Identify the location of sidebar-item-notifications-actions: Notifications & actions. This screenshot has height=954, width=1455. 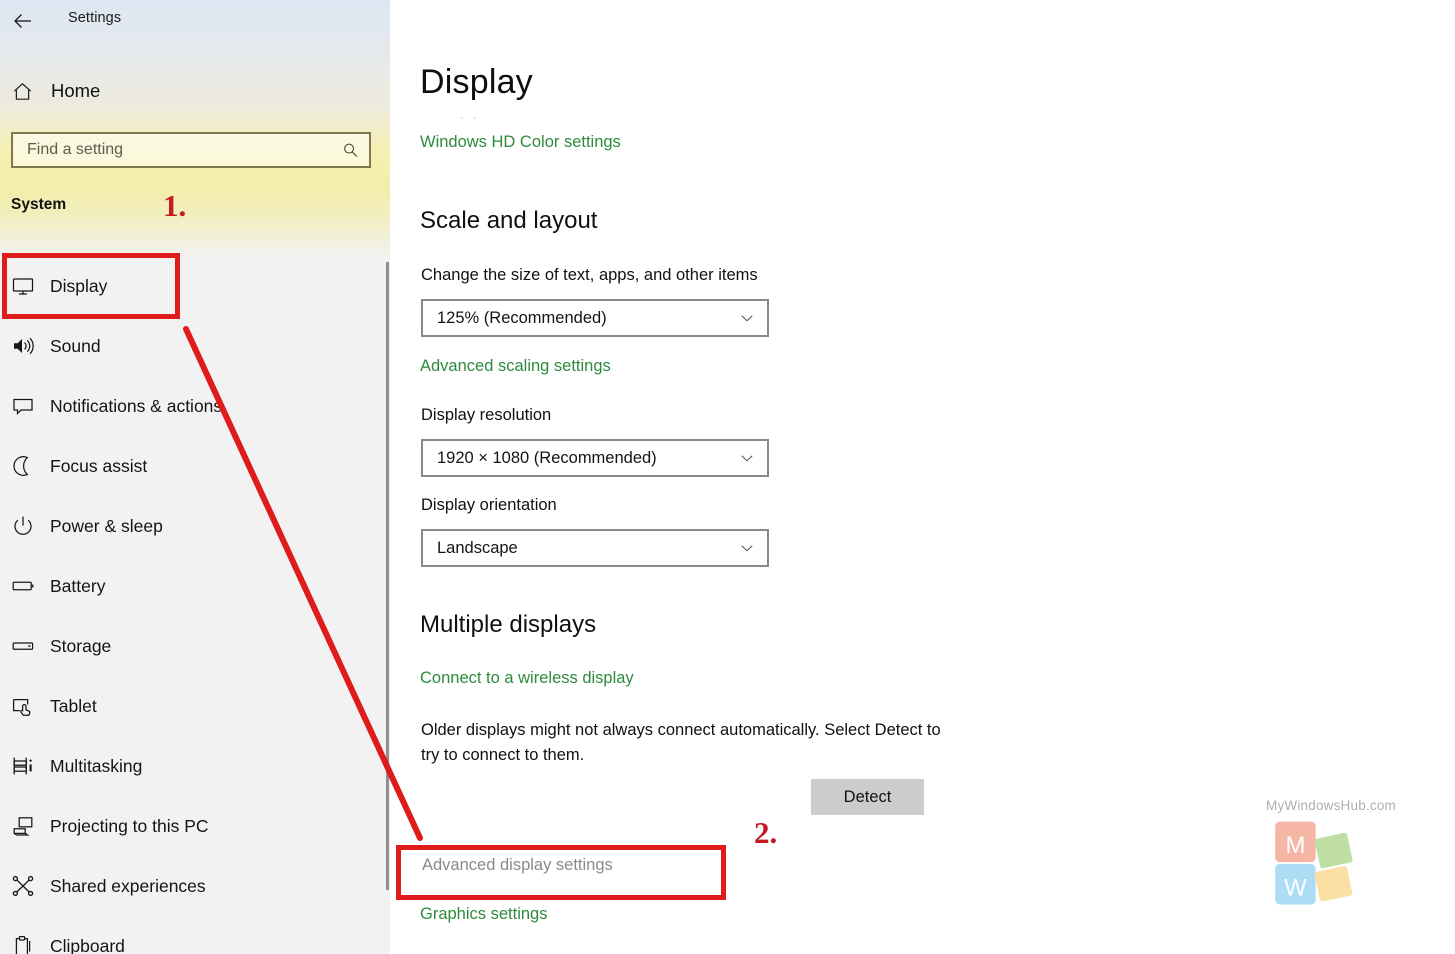
(191, 406).